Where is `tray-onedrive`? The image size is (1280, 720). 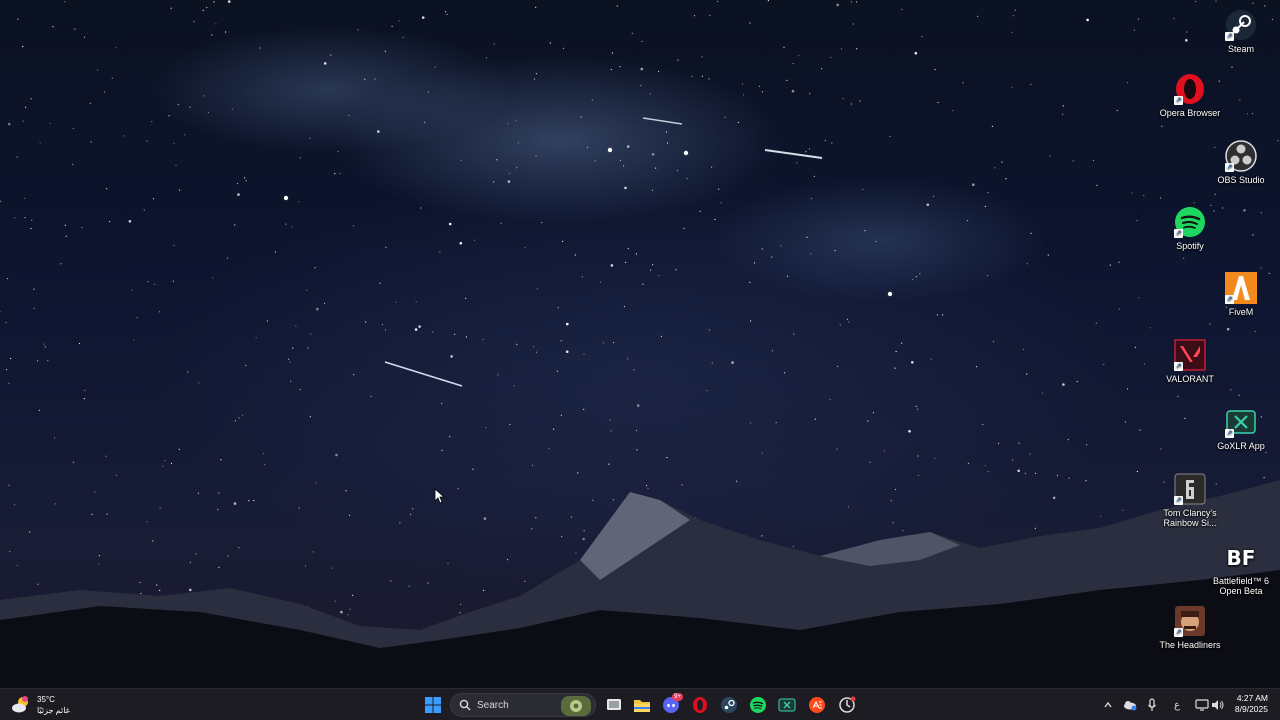 tray-onedrive is located at coordinates (1130, 705).